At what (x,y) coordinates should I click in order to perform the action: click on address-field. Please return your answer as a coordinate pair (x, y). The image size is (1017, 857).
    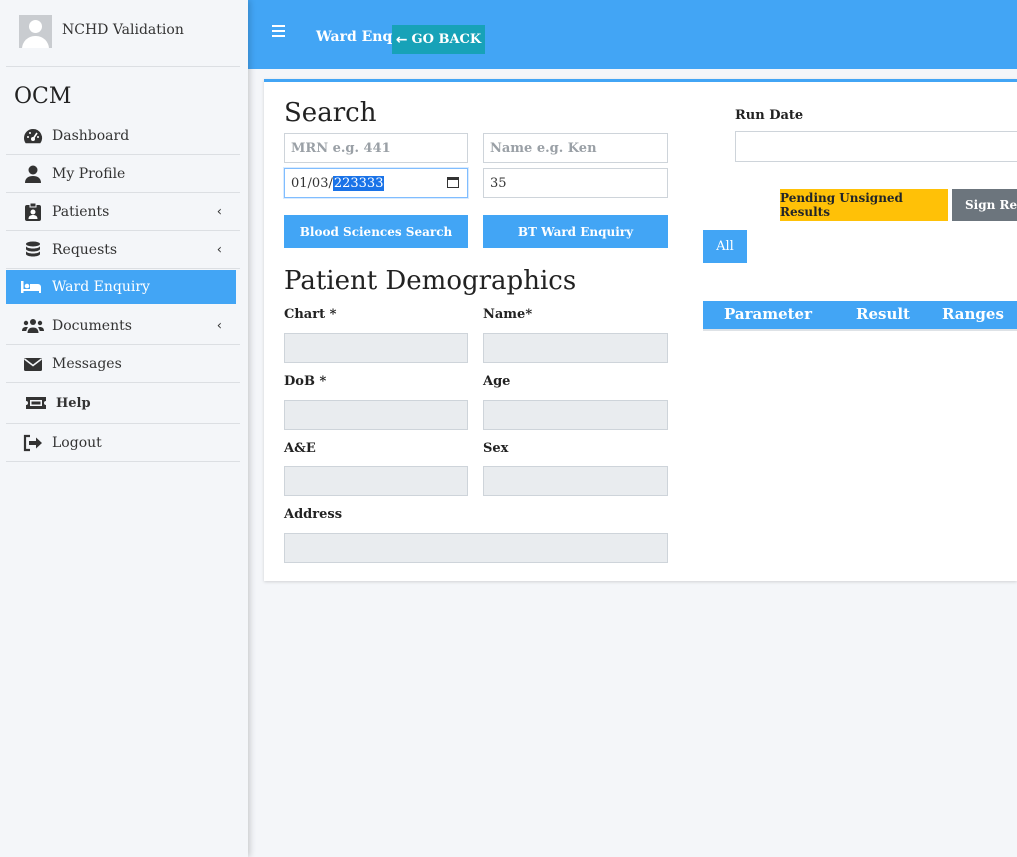
    Looking at the image, I should click on (476, 548).